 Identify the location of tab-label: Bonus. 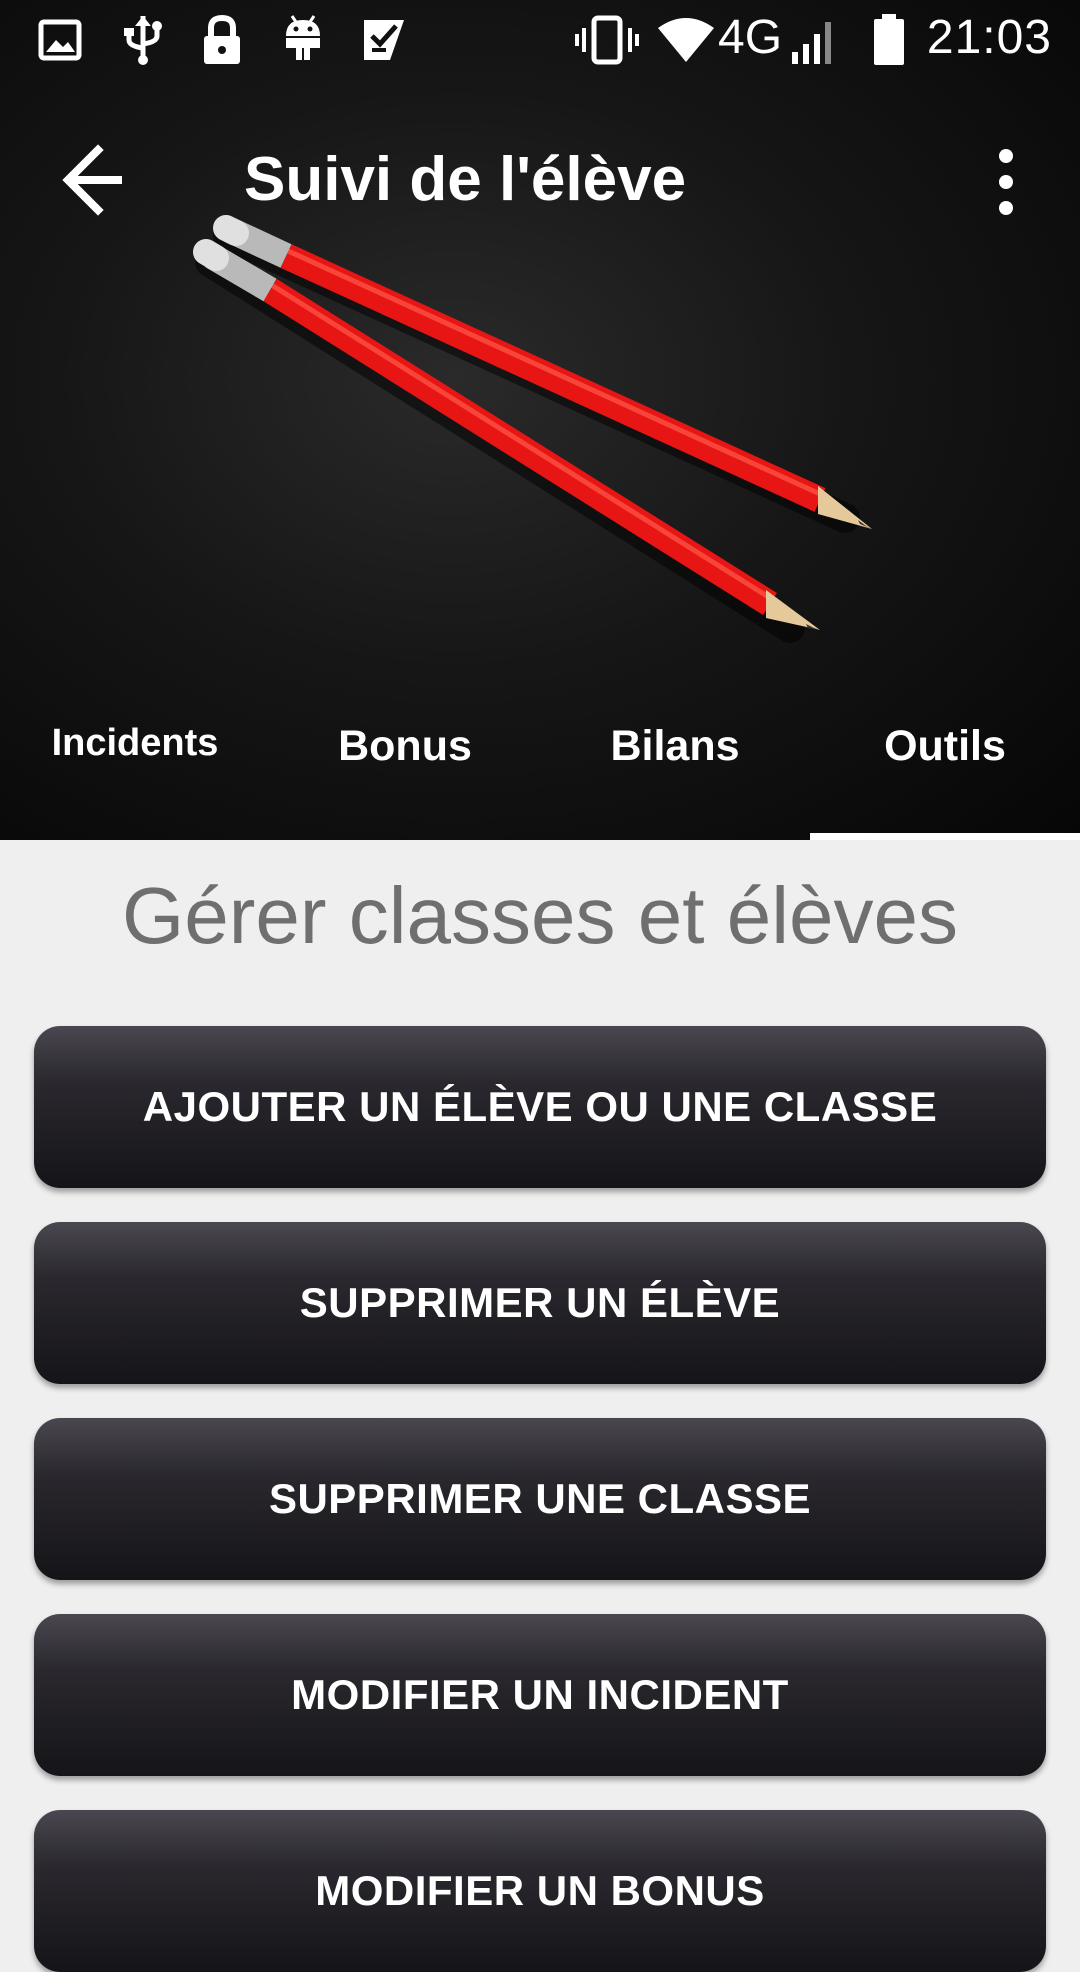
(405, 746).